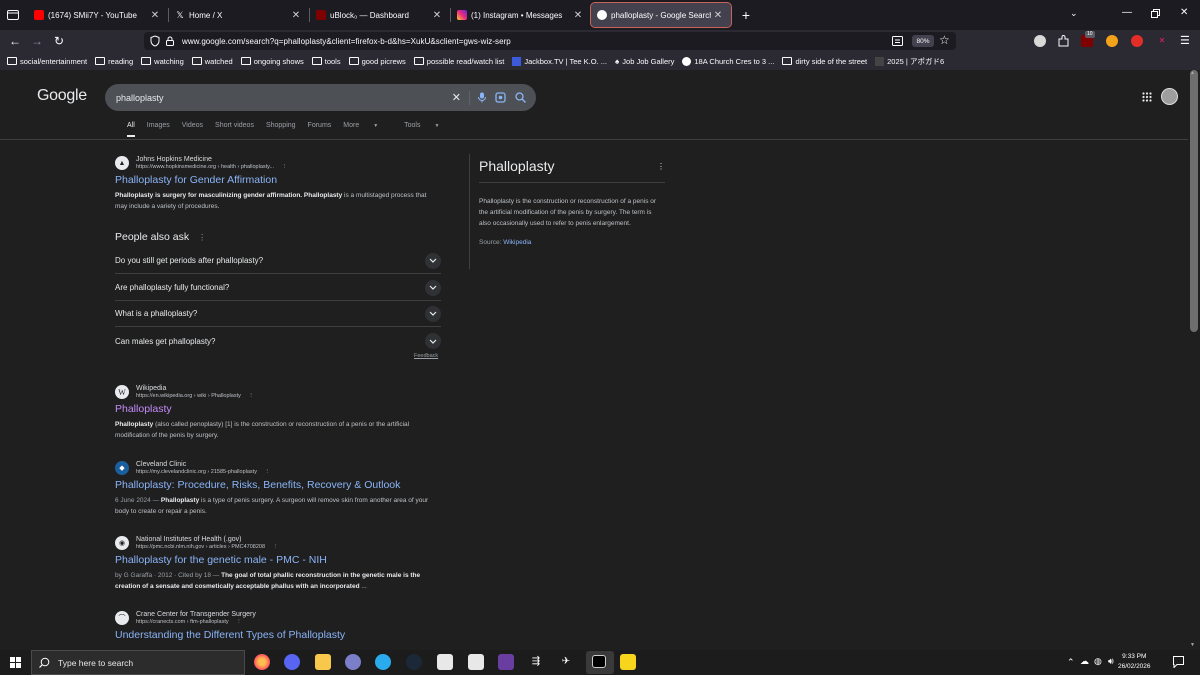  I want to click on discord-icon, so click(292, 662).